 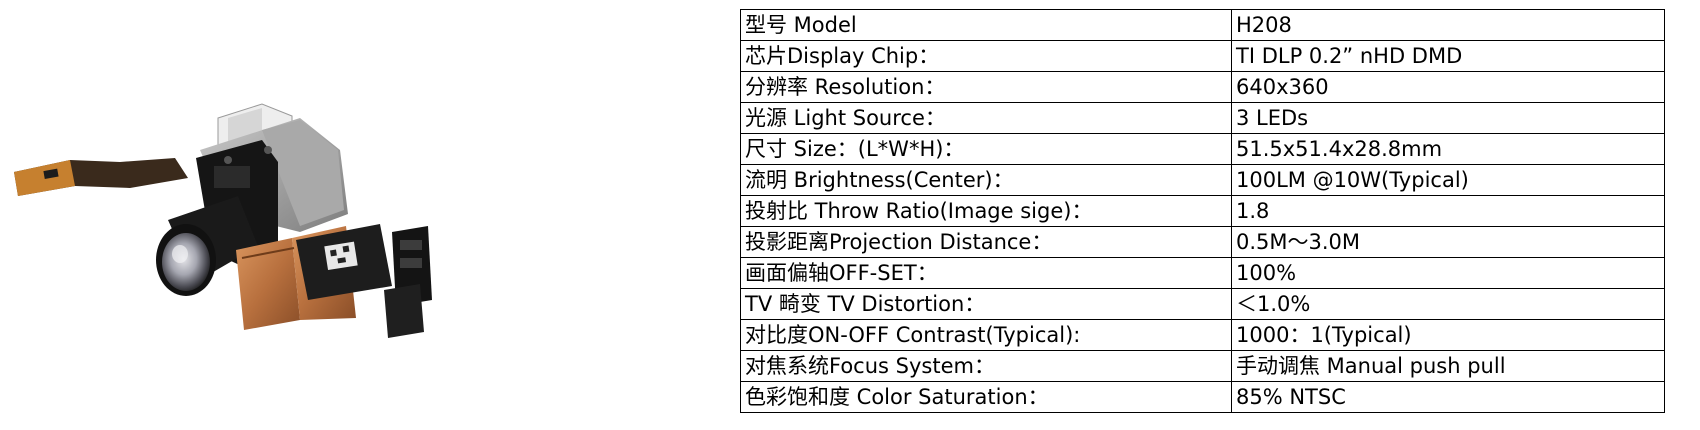 What do you see at coordinates (986, 211) in the screenshot?
I see `spec-label: 投射比 Throw Ratio(Image sige)：` at bounding box center [986, 211].